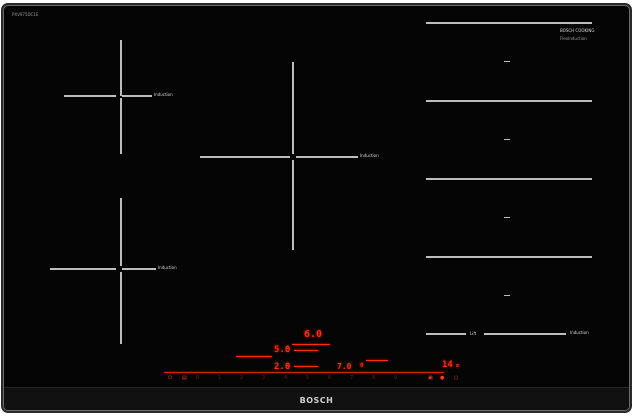 This screenshot has height=416, width=634. I want to click on right-reading: 14, so click(447, 365).